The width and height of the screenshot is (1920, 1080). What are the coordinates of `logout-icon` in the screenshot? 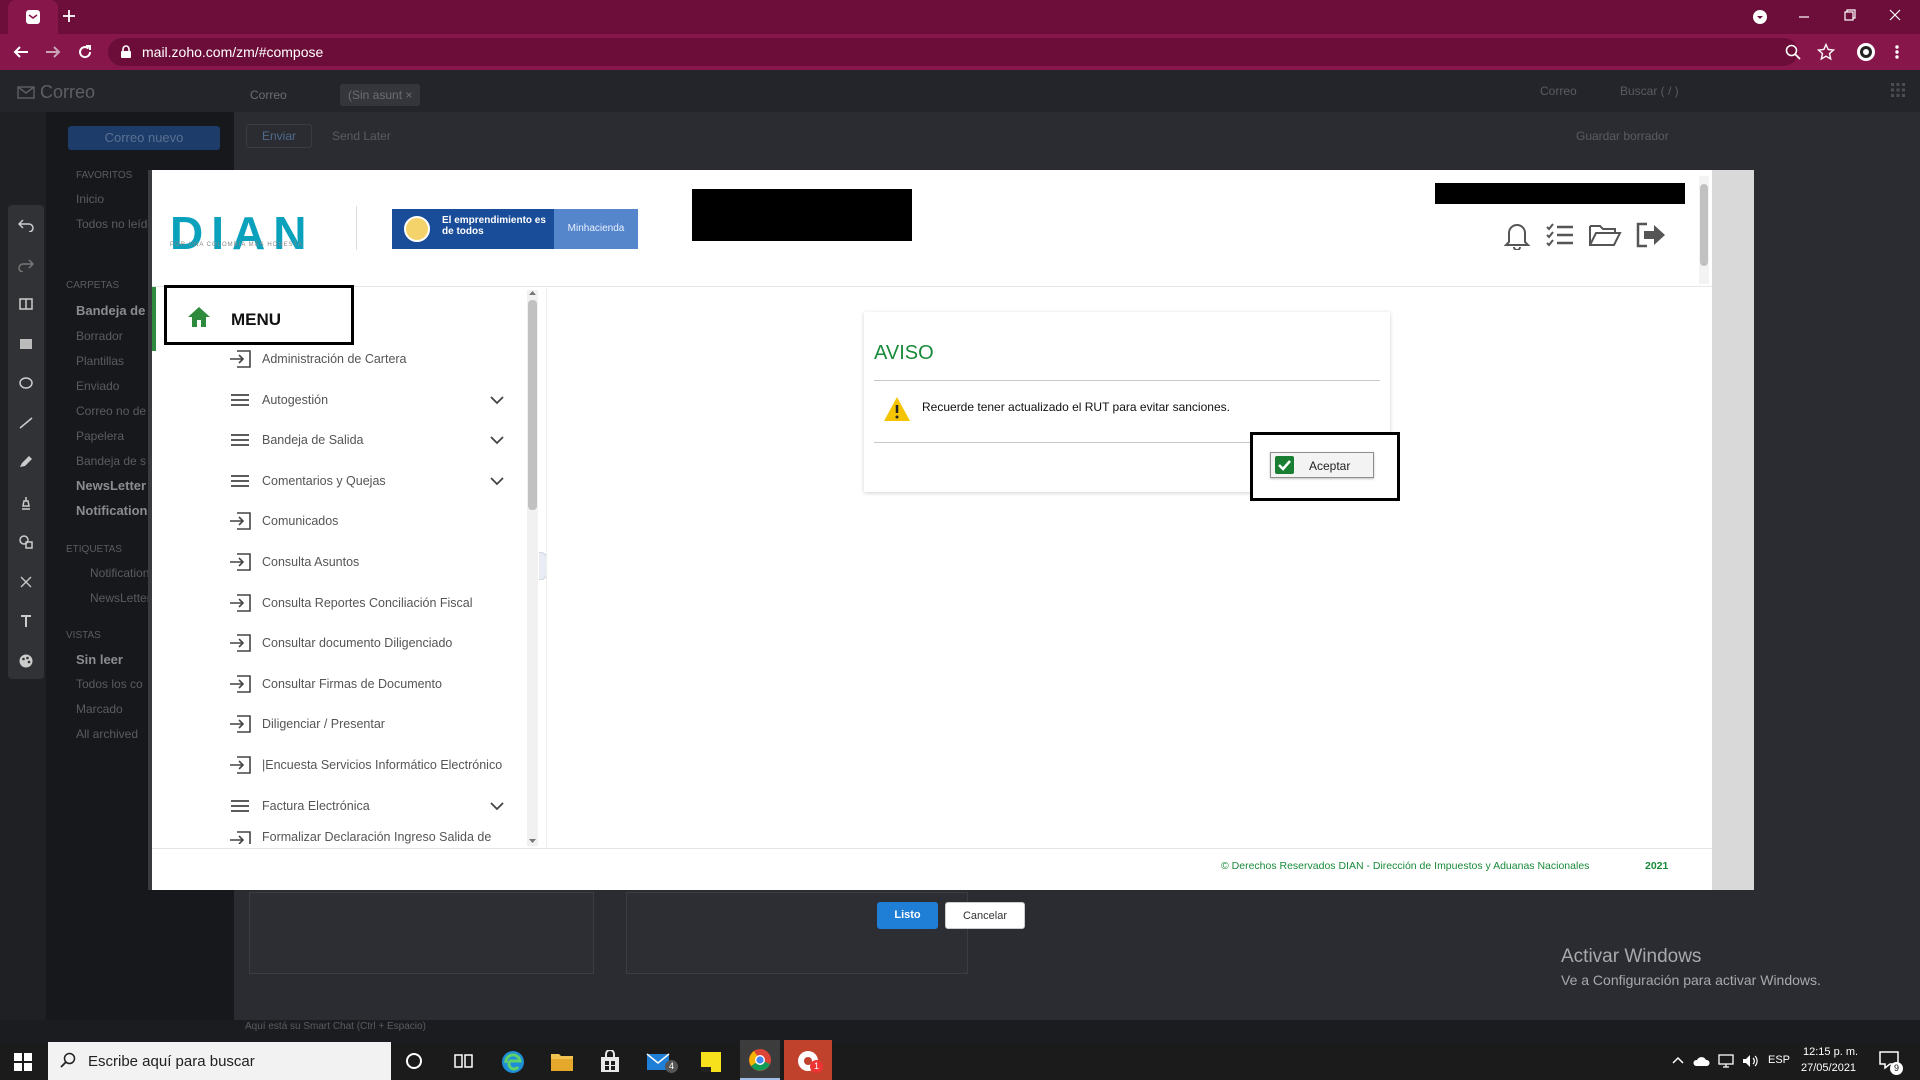 It's located at (1651, 235).